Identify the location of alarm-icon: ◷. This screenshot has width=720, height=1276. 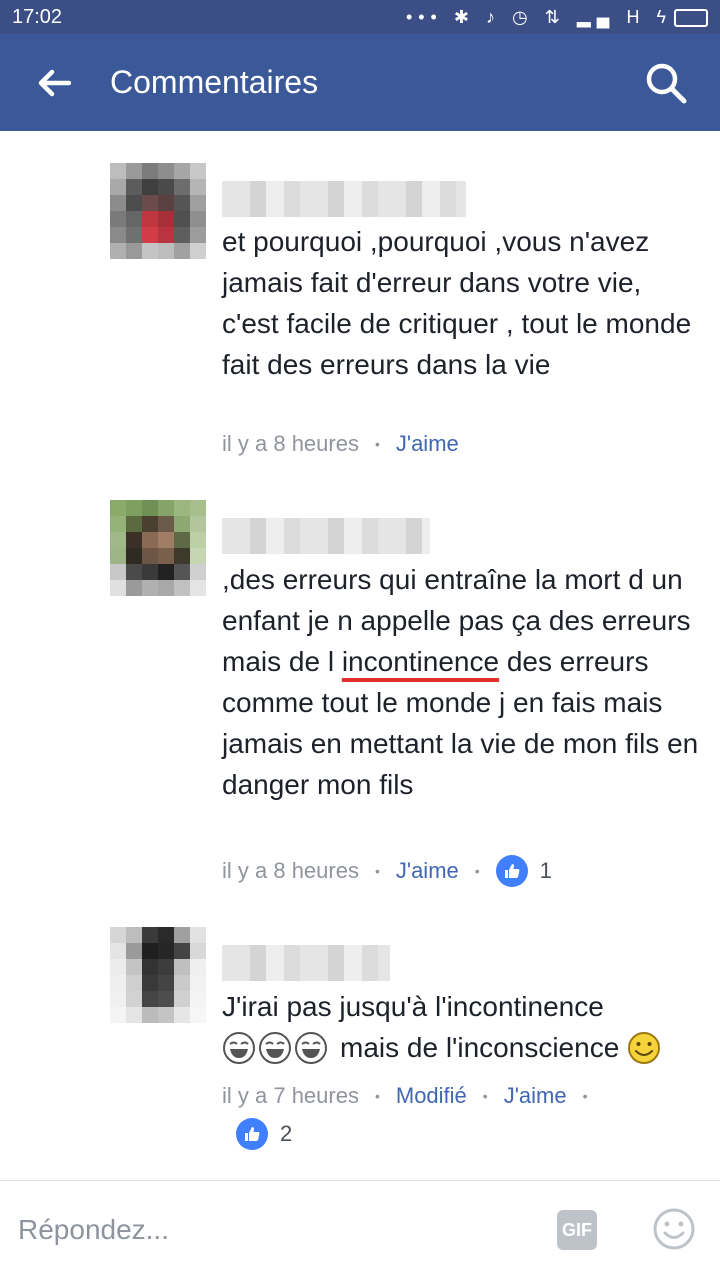
(522, 16).